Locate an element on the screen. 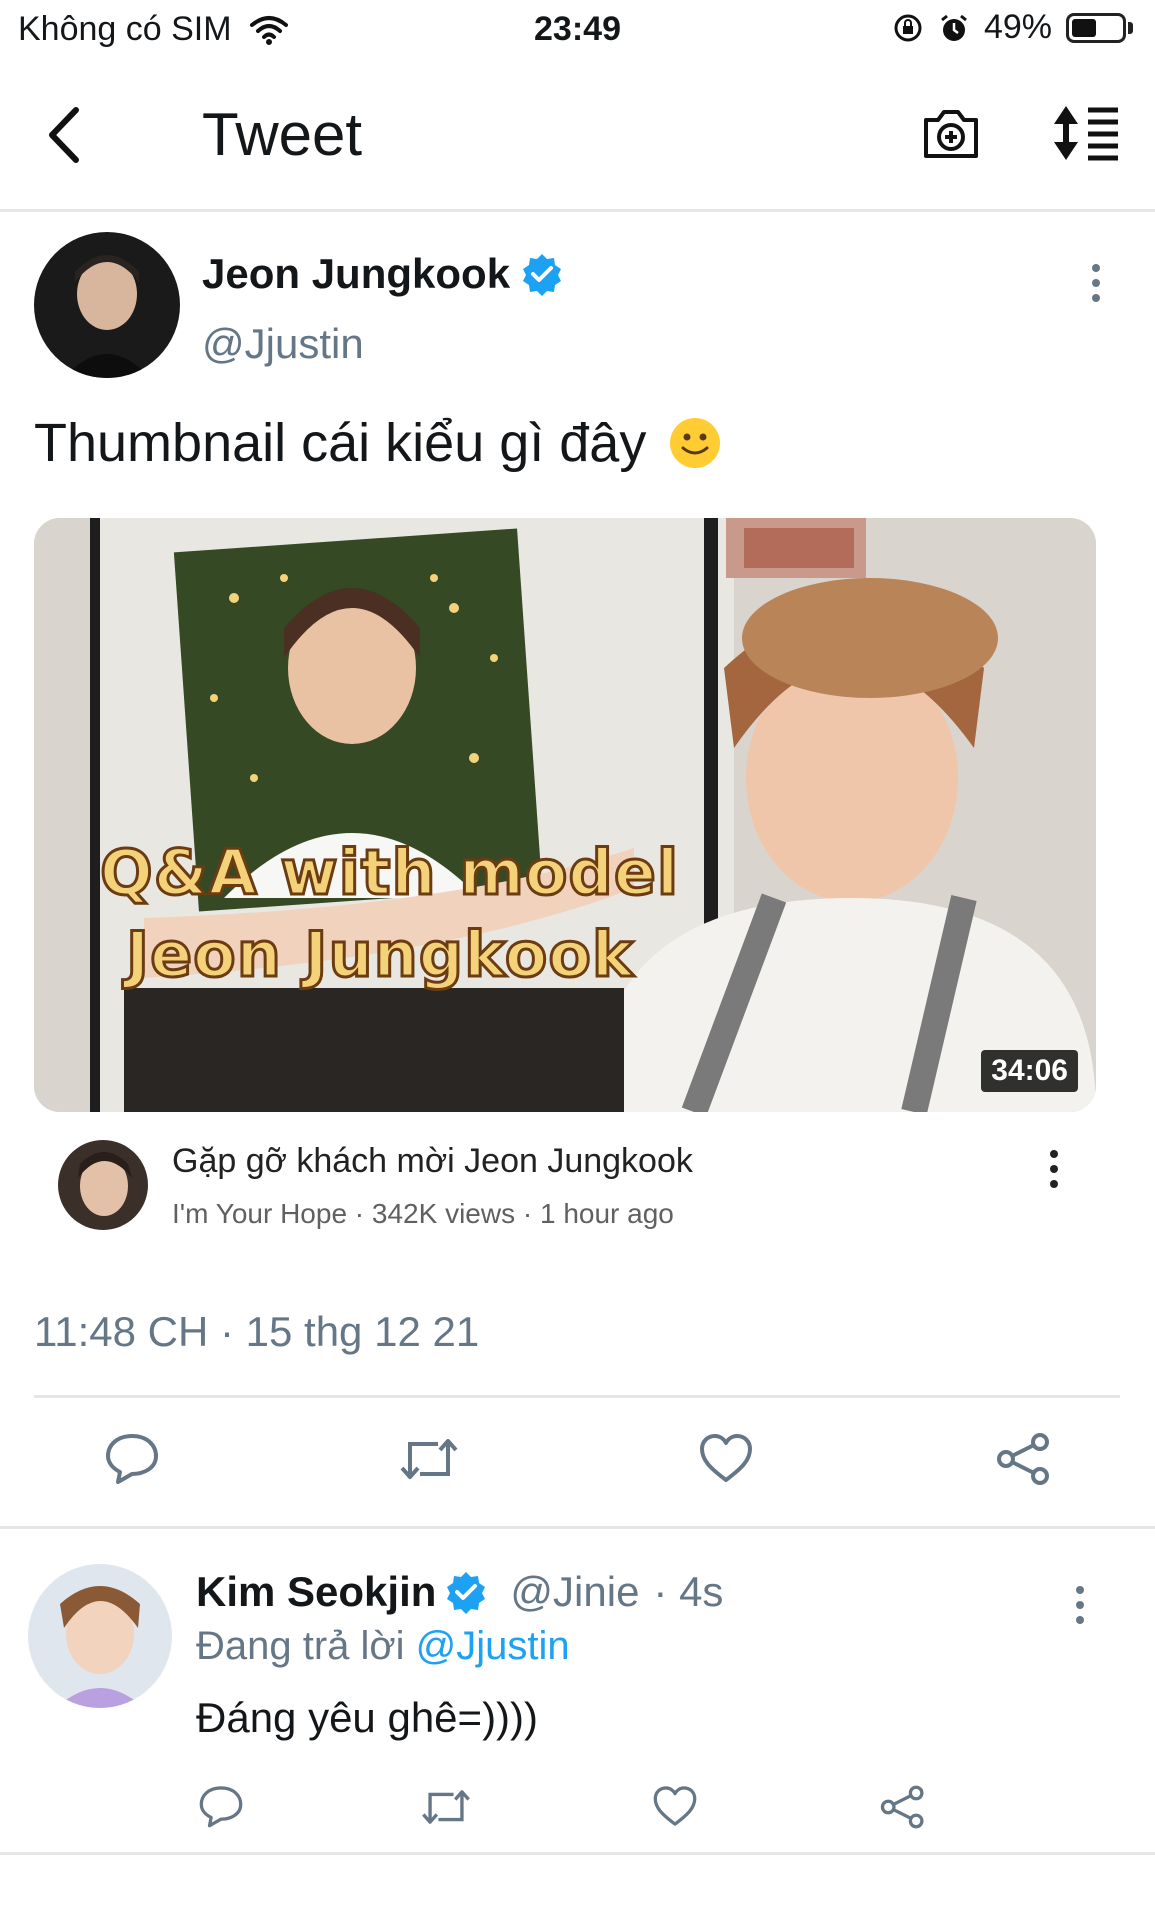 The width and height of the screenshot is (1155, 1920). status-bar: Không có SIM 23:49 49% is located at coordinates (577, 30).